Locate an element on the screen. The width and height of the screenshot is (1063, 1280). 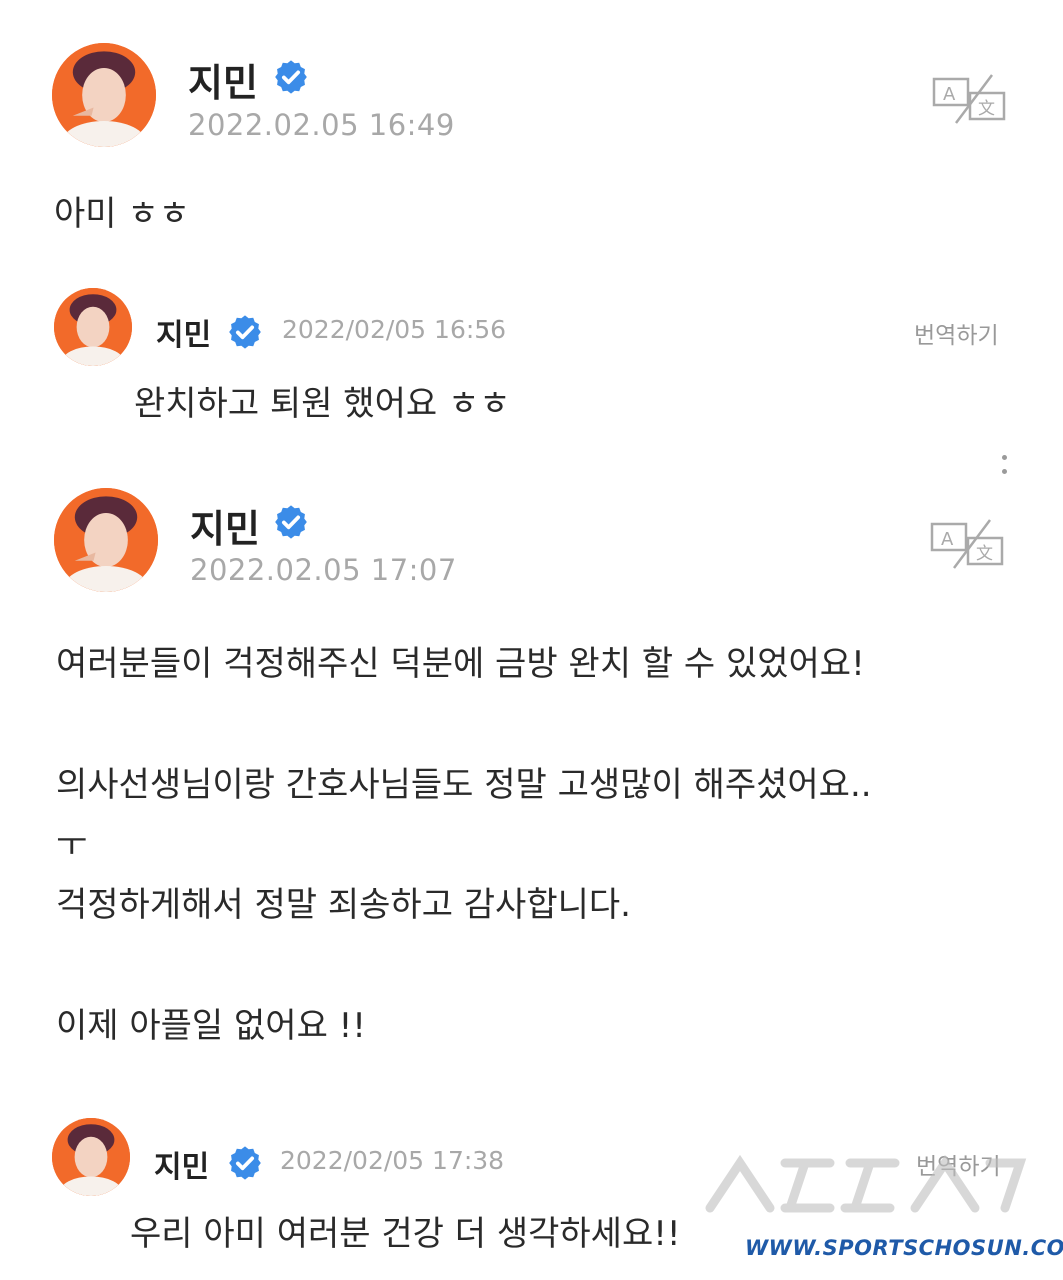
comment-date: 2022/02/05 17:38 is located at coordinates (392, 1160).